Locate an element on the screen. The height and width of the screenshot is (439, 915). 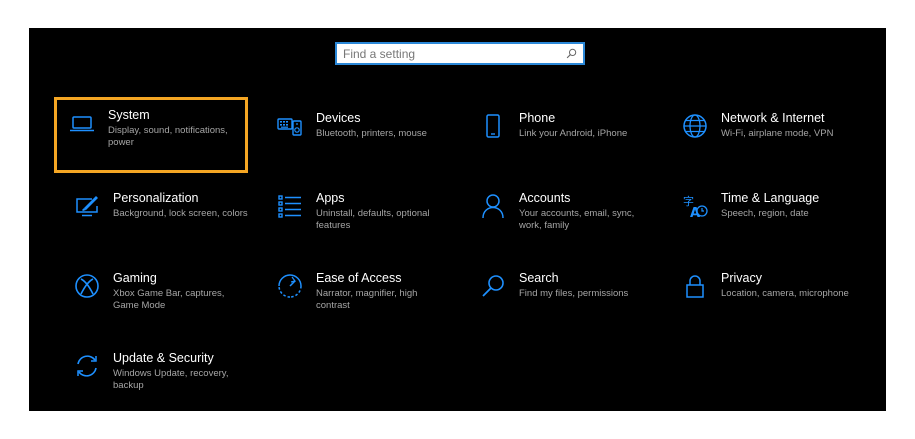
tile-description: Location, camera, microphone is located at coordinates (785, 293).